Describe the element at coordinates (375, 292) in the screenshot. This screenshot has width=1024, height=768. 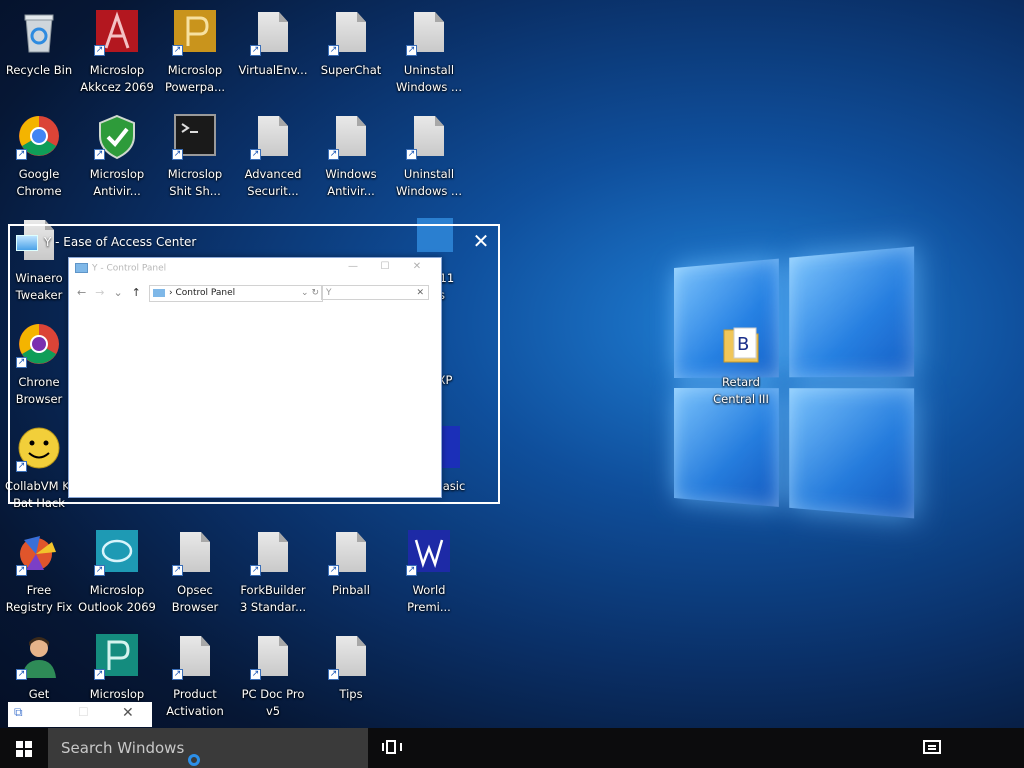
I see `search-input: Y ✕` at that location.